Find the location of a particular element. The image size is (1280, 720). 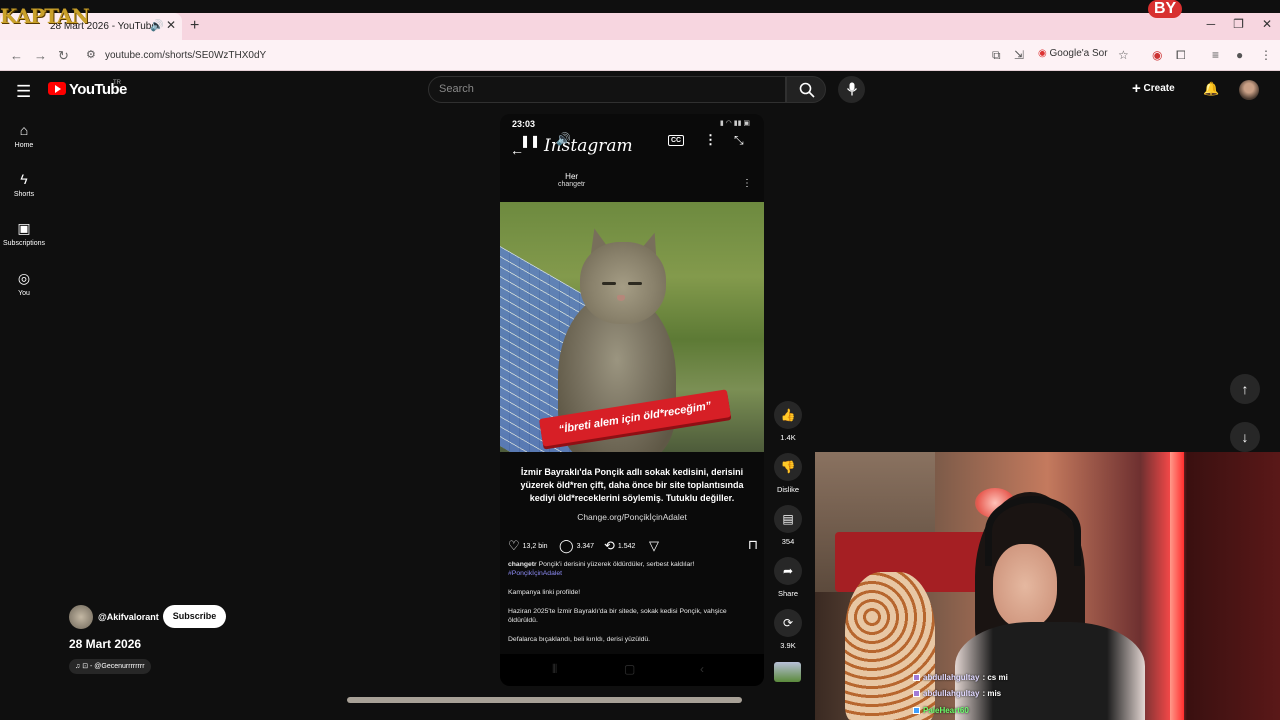

heart-icon: ♡ is located at coordinates (514, 545).